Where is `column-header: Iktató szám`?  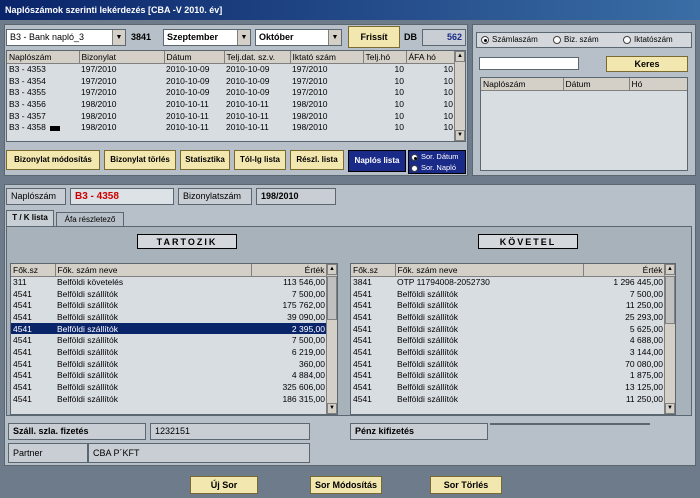
column-header: Iktató szám is located at coordinates (327, 57).